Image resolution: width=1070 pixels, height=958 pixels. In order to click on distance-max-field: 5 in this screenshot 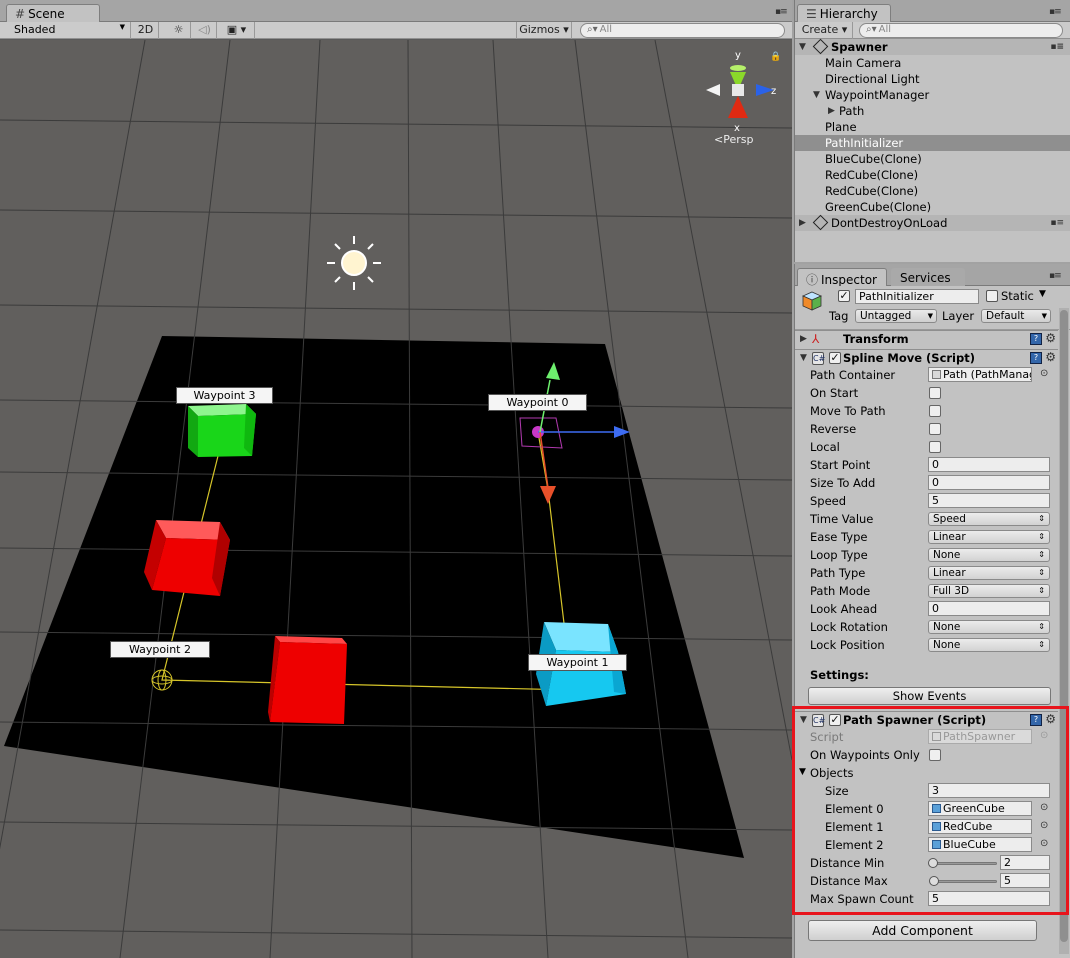, I will do `click(1025, 880)`.